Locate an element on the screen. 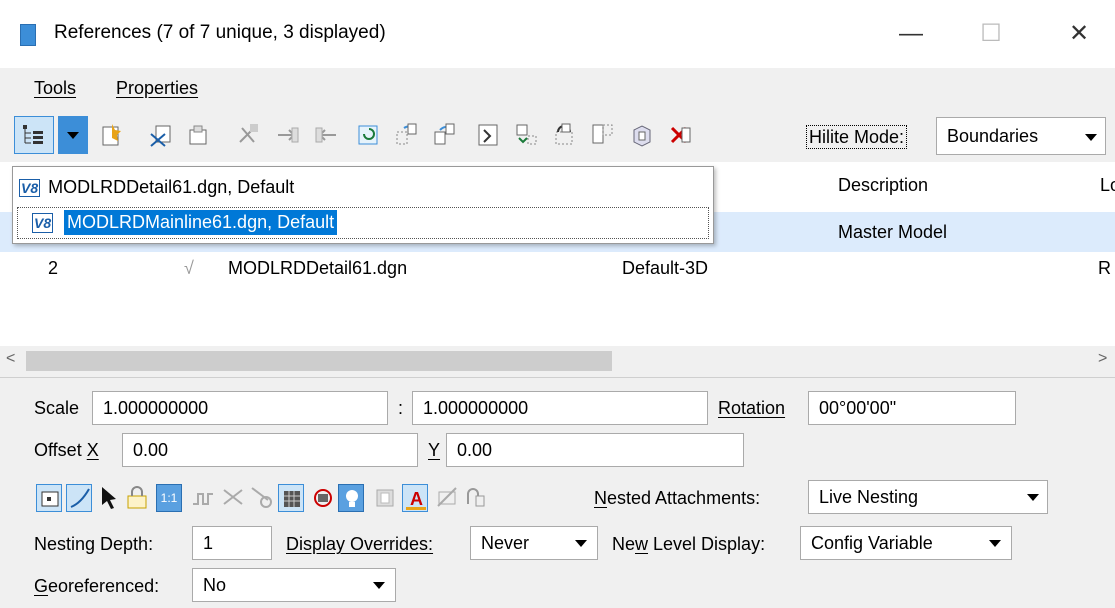 This screenshot has height=608, width=1115. hole-icon is located at coordinates (642, 135).